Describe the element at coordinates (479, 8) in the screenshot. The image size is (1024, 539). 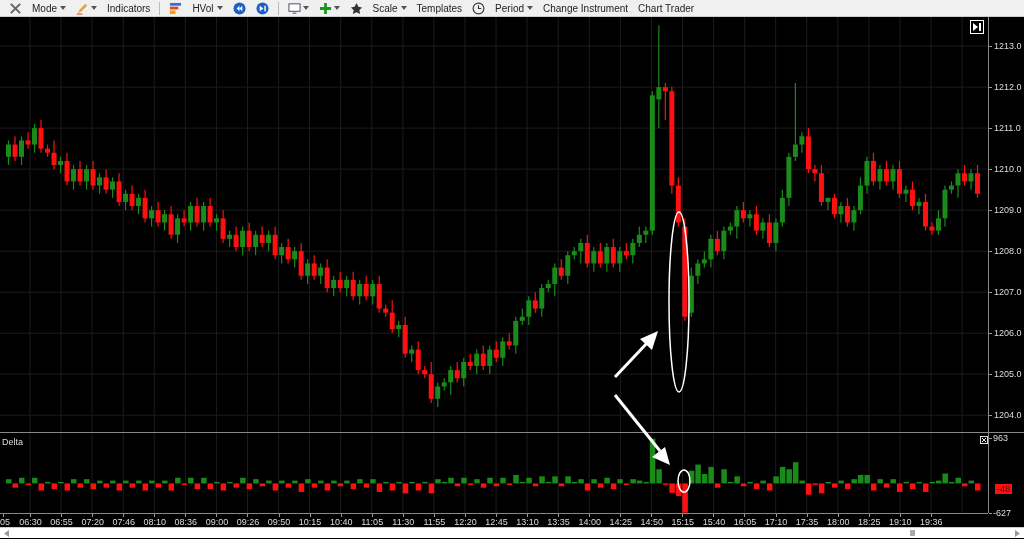
I see `clock-icon` at that location.